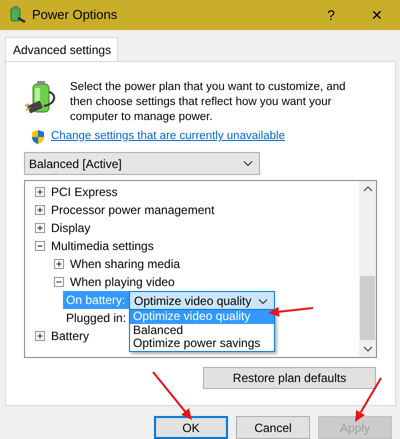  What do you see at coordinates (367, 269) in the screenshot?
I see `scrollbar` at bounding box center [367, 269].